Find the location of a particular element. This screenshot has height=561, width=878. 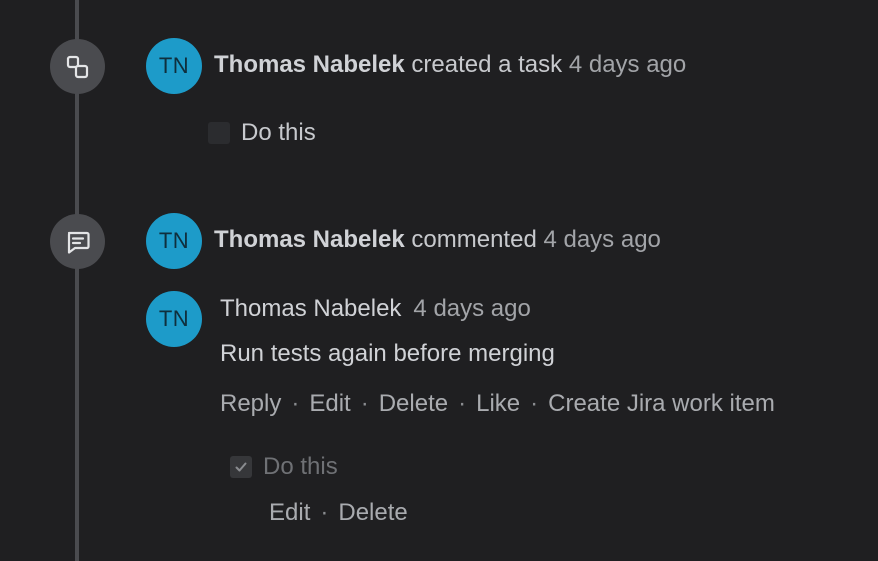

checkmark-icon is located at coordinates (241, 467).